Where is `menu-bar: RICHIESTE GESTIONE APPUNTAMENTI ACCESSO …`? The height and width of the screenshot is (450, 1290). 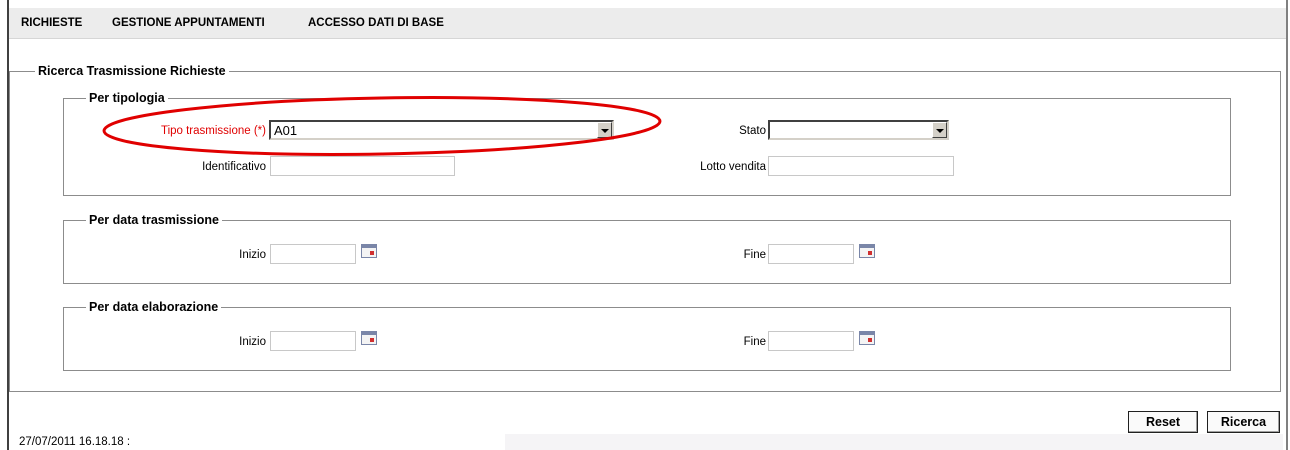 menu-bar: RICHIESTE GESTIONE APPUNTAMENTI ACCESSO … is located at coordinates (647, 23).